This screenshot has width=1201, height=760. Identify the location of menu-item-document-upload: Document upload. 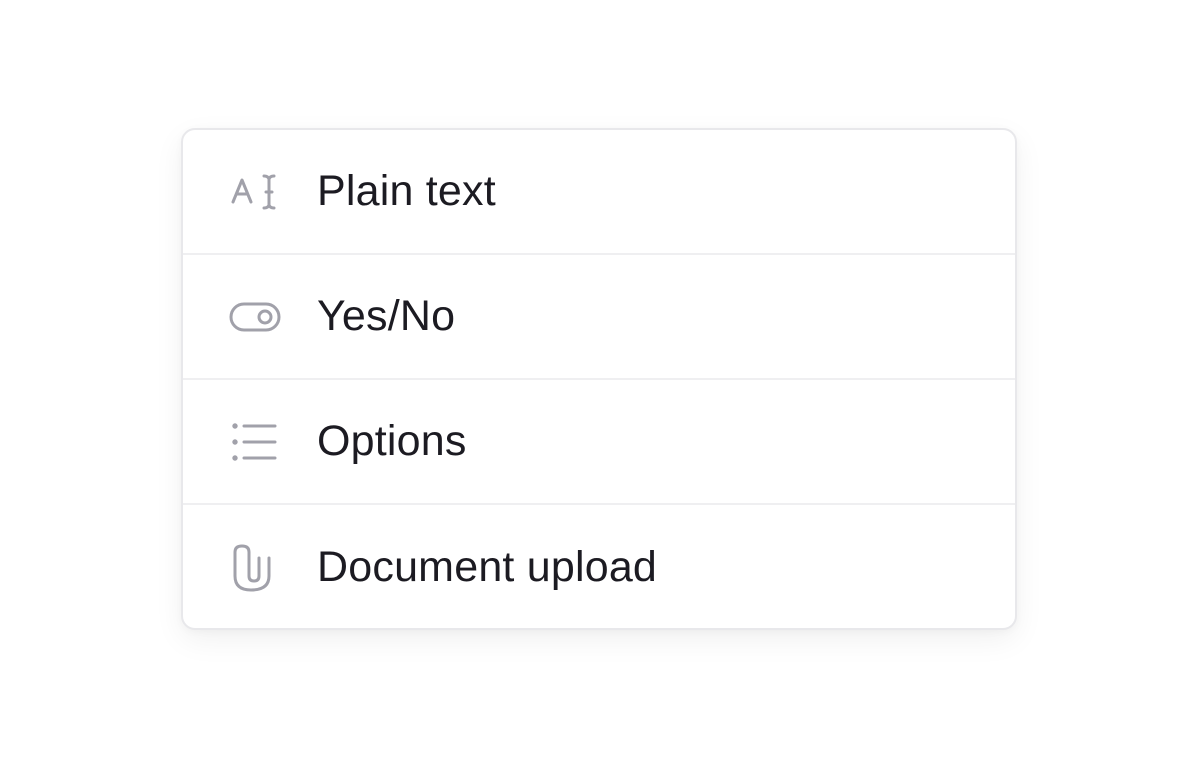
(599, 566).